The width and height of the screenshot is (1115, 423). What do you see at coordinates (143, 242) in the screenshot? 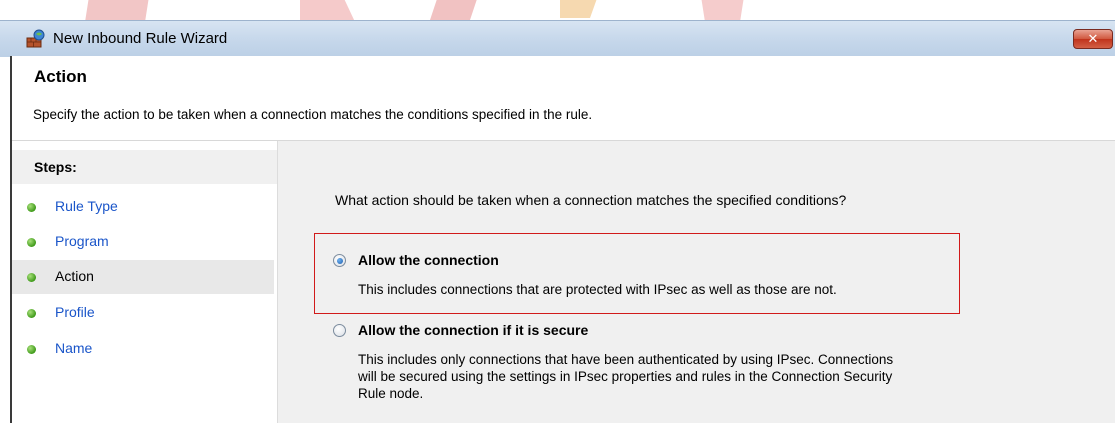
I see `step-program: Program` at bounding box center [143, 242].